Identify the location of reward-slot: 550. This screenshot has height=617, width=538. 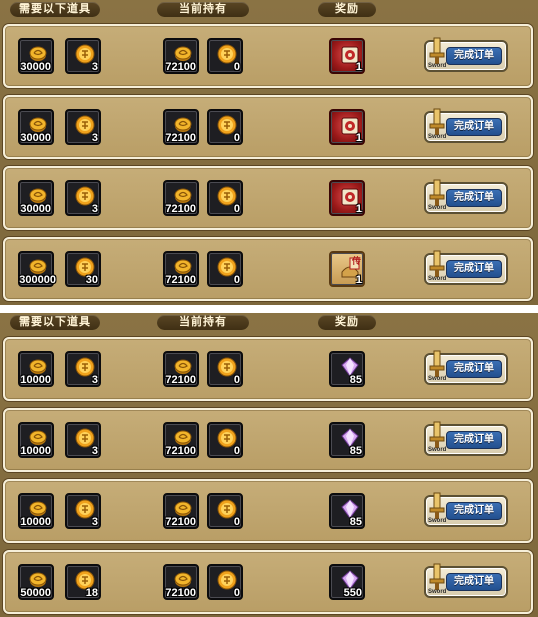
(347, 582).